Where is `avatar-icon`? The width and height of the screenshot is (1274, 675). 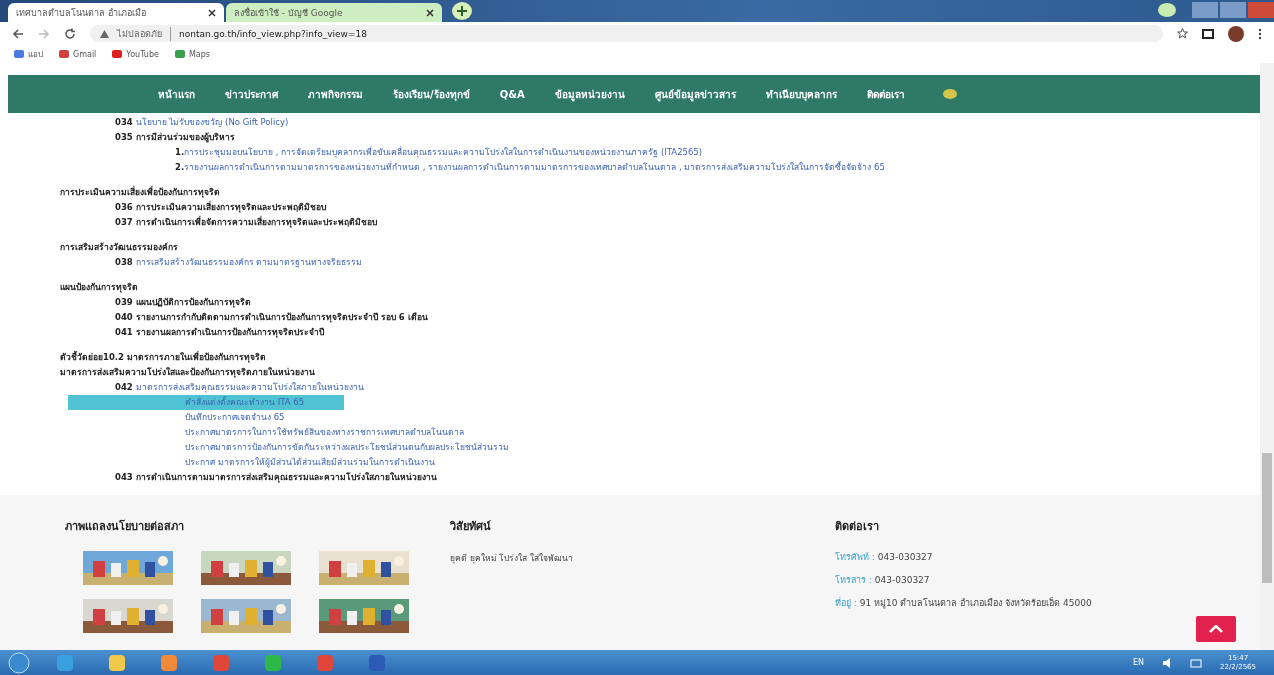 avatar-icon is located at coordinates (1236, 33).